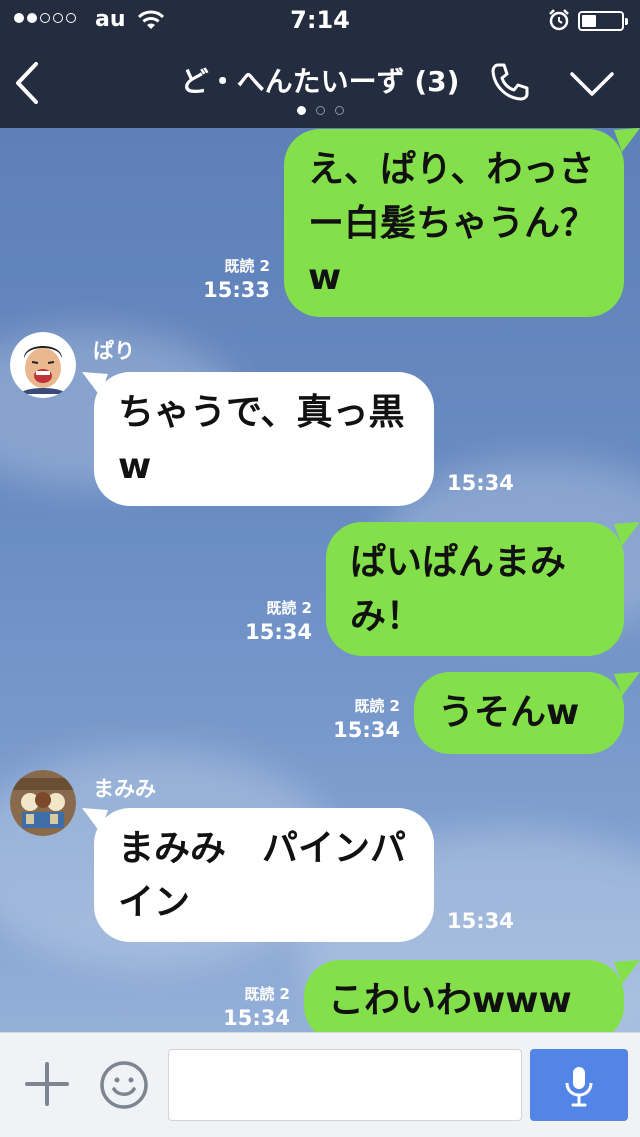 The width and height of the screenshot is (640, 1137). I want to click on emoji-icon, so click(124, 1085).